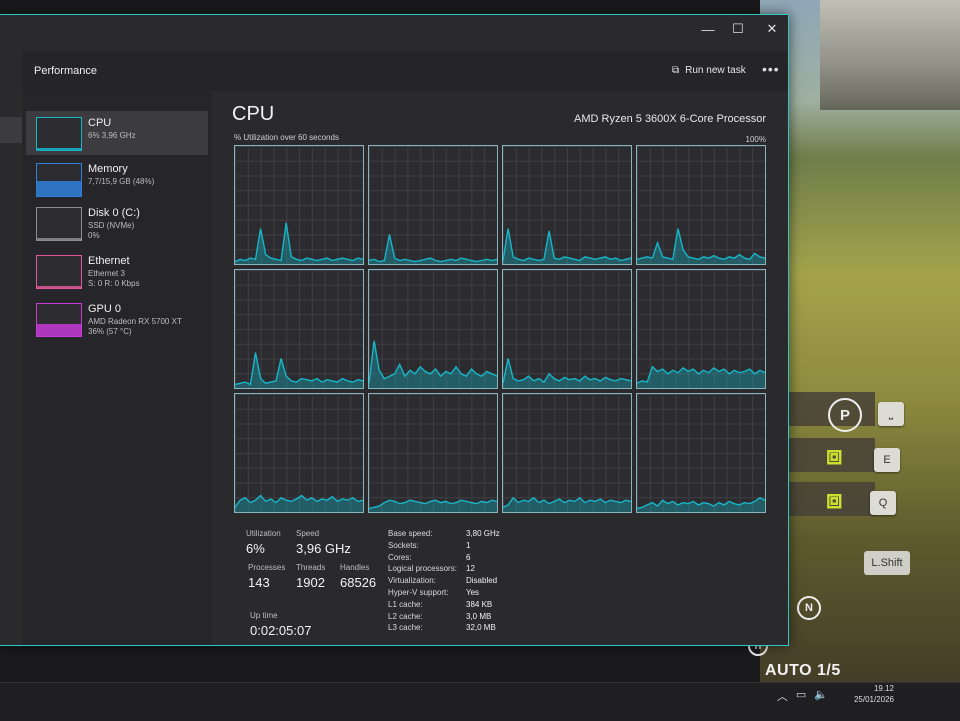  I want to click on close-button: ✕, so click(772, 29).